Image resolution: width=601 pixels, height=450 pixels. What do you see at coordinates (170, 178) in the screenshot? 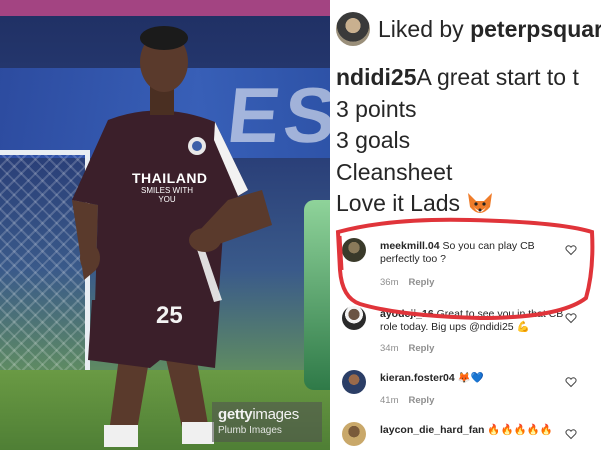
I see `jersey-sponsor-main: THAILAND` at bounding box center [170, 178].